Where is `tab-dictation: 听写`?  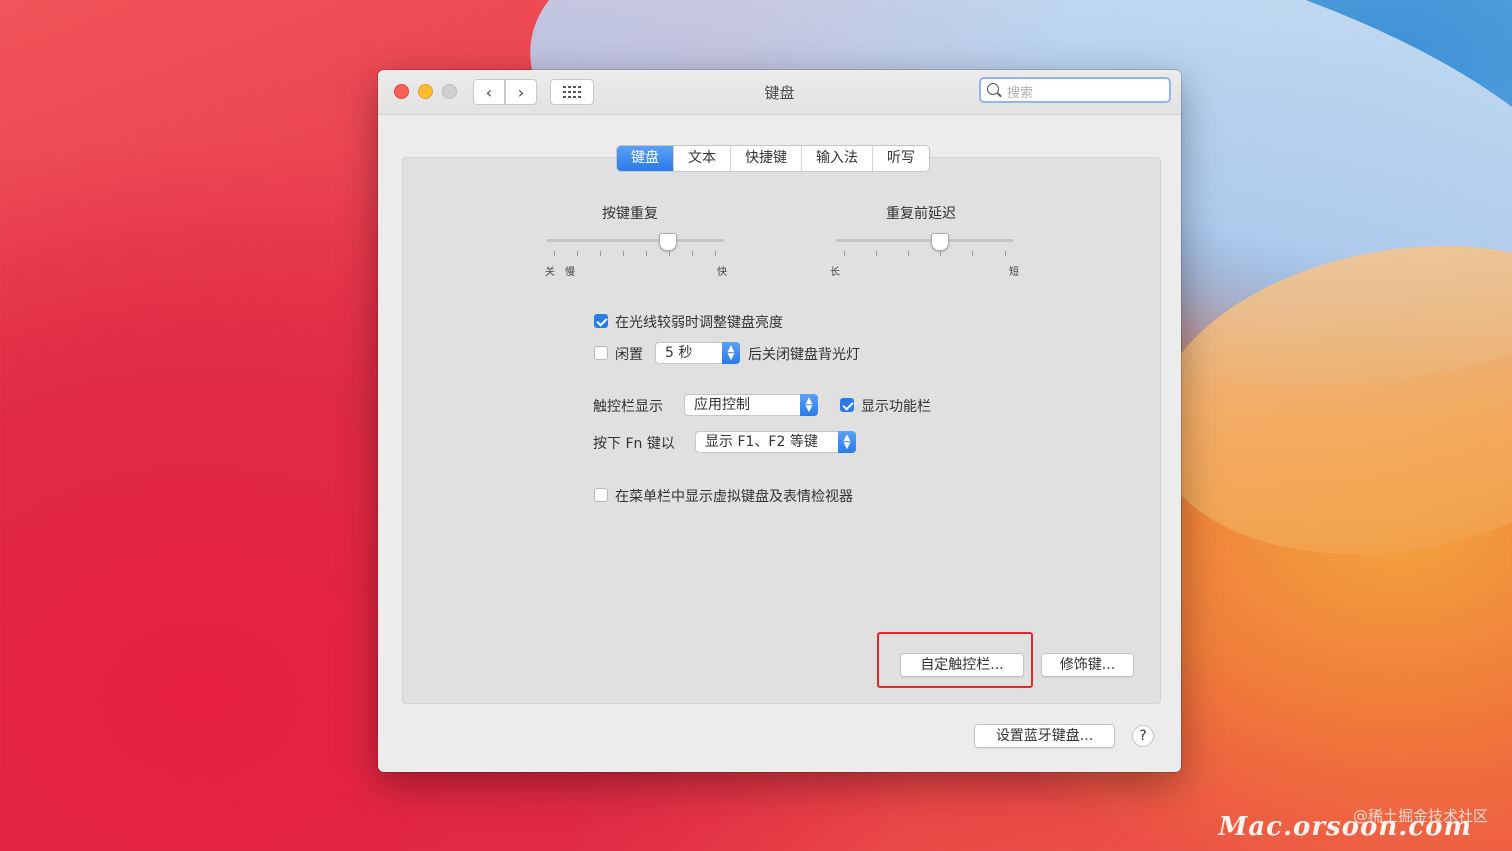 tab-dictation: 听写 is located at coordinates (901, 158).